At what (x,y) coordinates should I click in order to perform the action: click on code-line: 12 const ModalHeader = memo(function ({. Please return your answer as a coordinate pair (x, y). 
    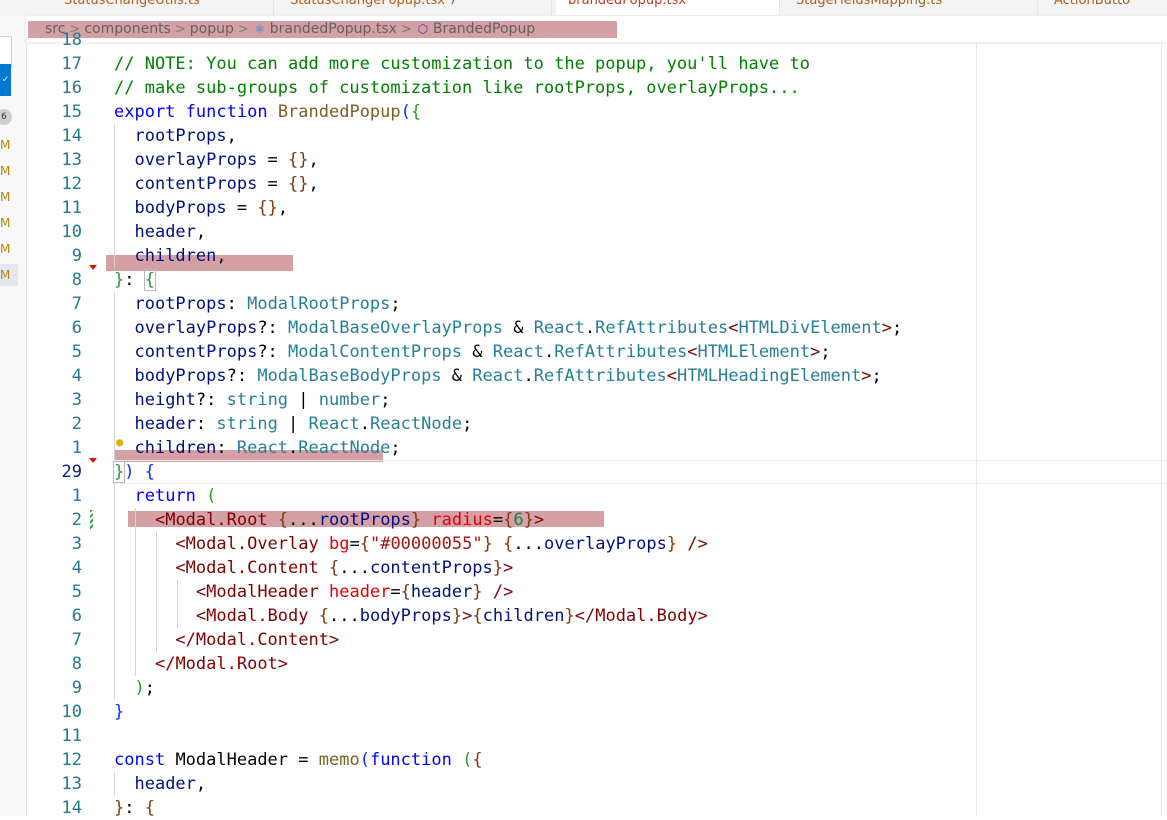
    Looking at the image, I should click on (596, 760).